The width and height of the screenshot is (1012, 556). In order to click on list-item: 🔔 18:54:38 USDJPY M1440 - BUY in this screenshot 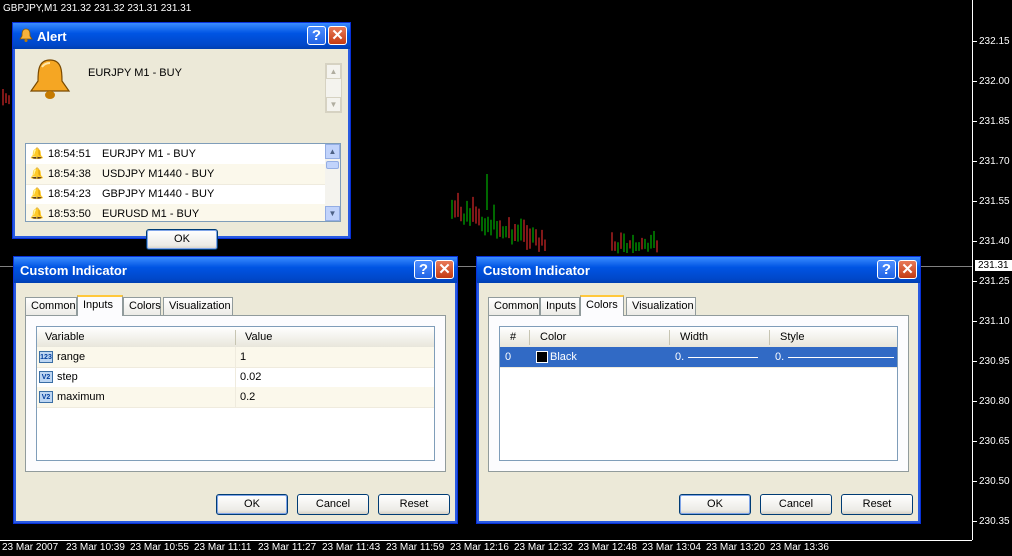, I will do `click(183, 174)`.